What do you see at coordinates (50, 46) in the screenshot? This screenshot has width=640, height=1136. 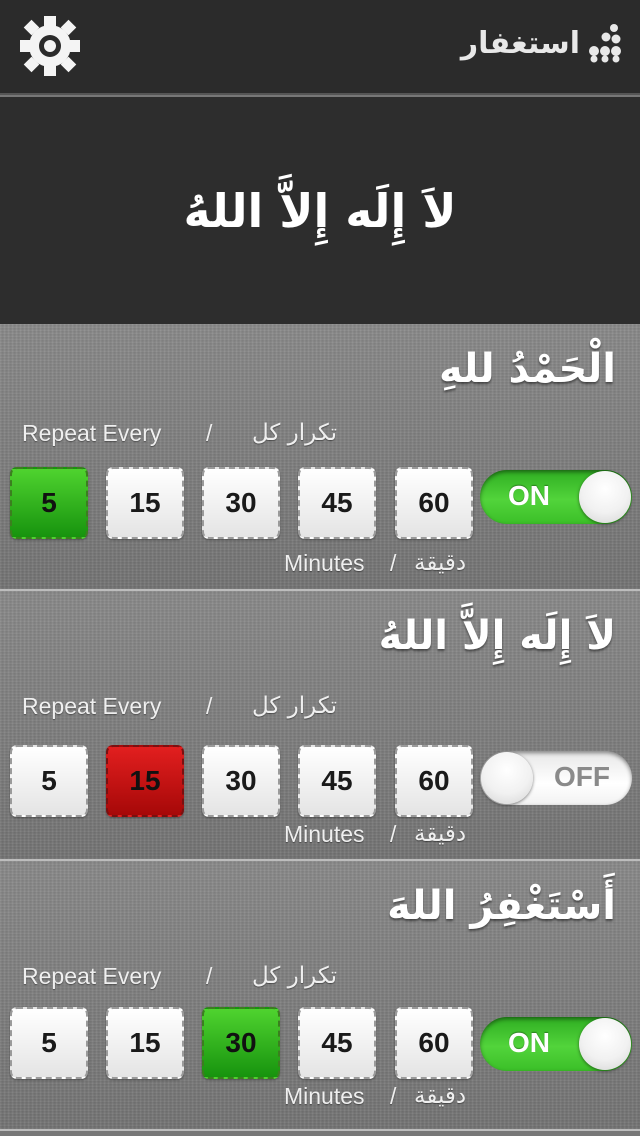 I see `settings-gear-icon` at bounding box center [50, 46].